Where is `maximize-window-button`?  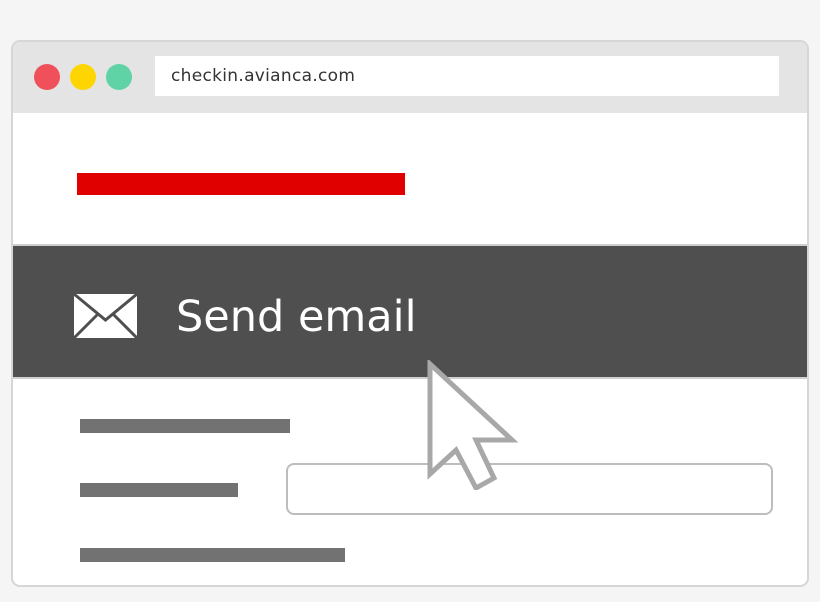
maximize-window-button is located at coordinates (119, 77).